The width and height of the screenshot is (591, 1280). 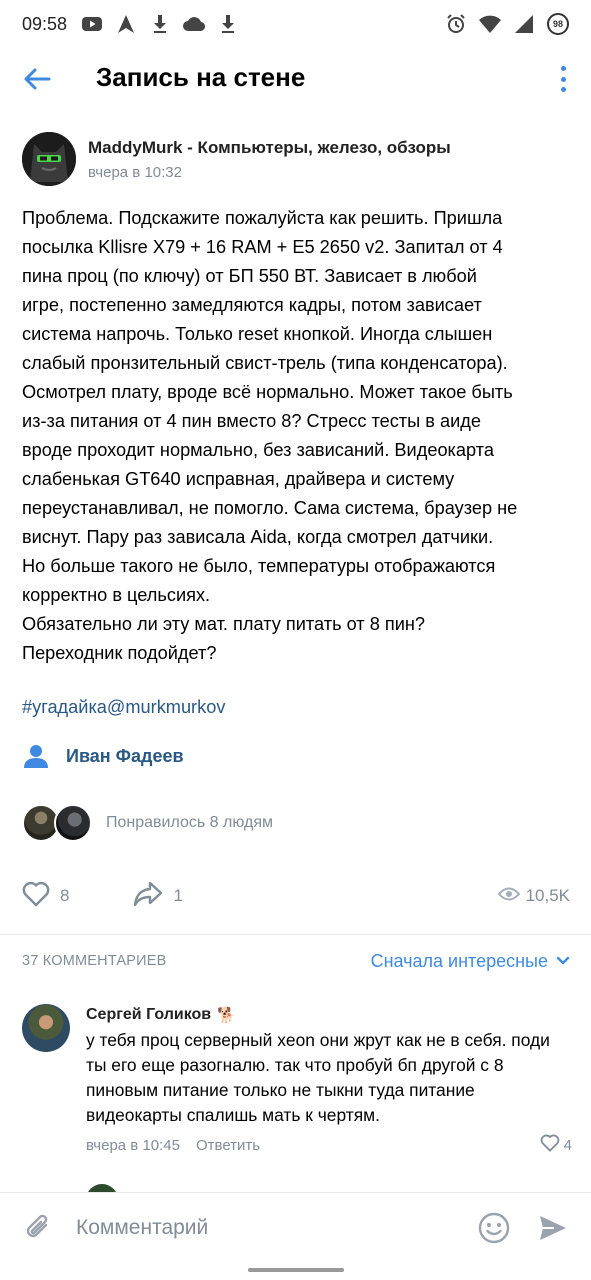 I want to click on comments-header: 37 КОММЕНТАРИЕВ Сначала интересные, so click(x=296, y=961).